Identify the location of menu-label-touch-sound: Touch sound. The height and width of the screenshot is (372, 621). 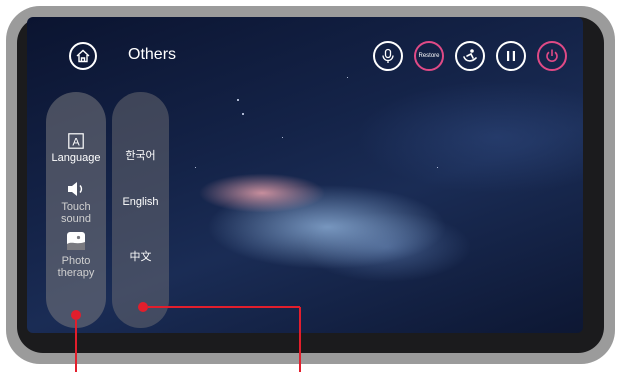
(76, 213).